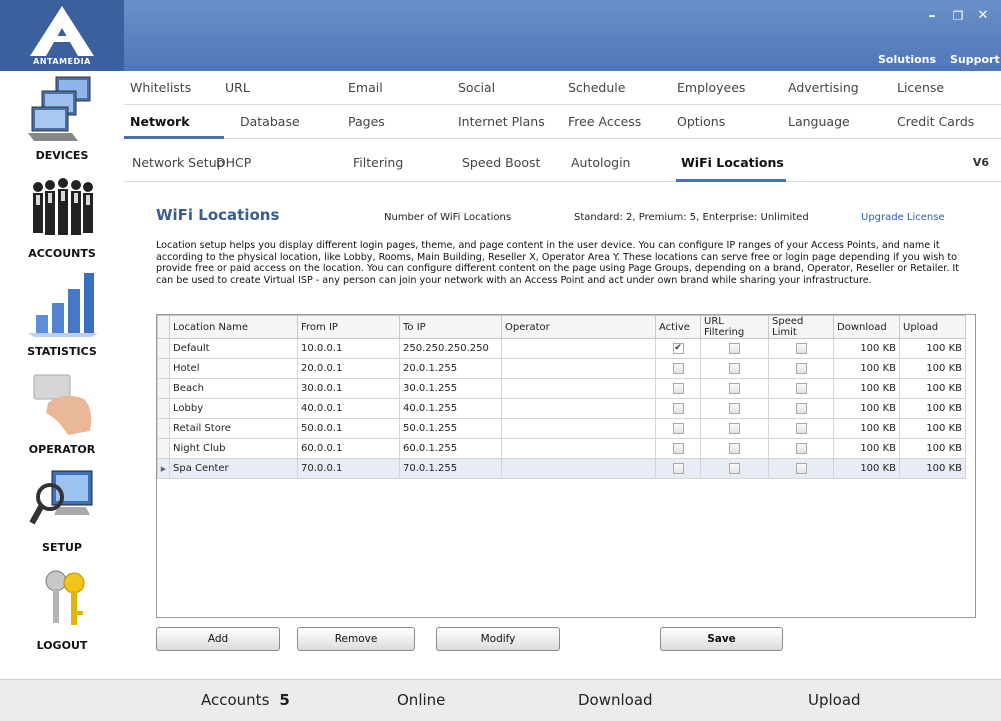  I want to click on sidebar-item-setup: SETUP, so click(62, 512).